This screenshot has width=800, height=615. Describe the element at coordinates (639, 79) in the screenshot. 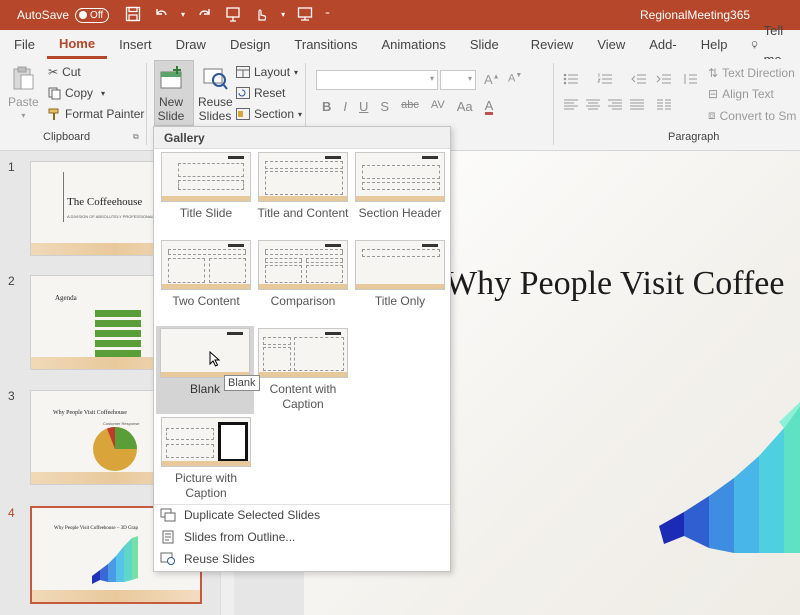

I see `decrease-indent-icon` at that location.